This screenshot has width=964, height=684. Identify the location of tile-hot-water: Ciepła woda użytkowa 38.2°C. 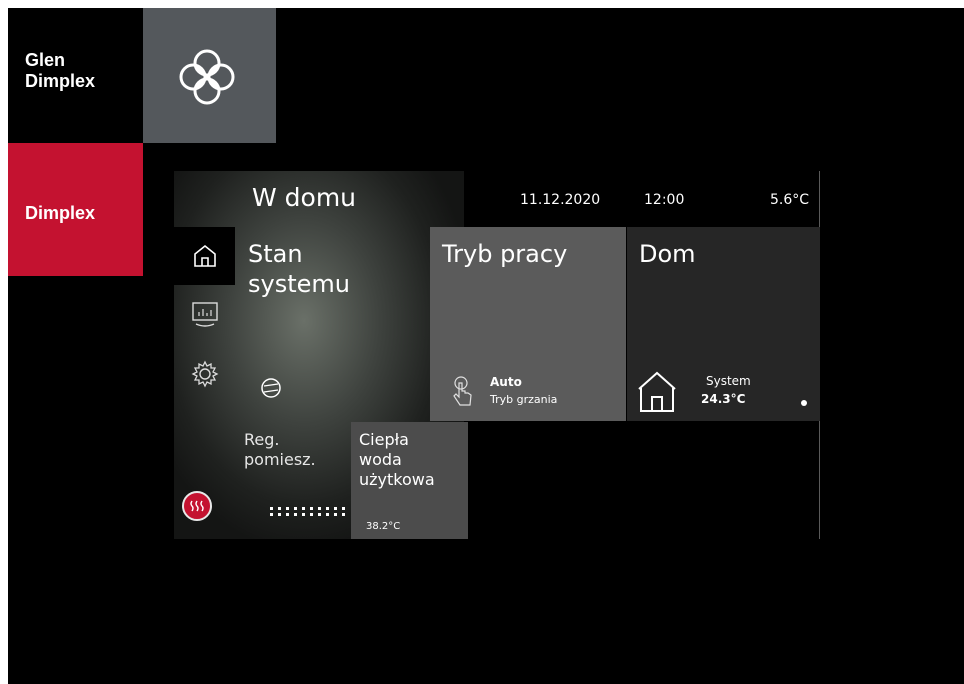
(409, 480).